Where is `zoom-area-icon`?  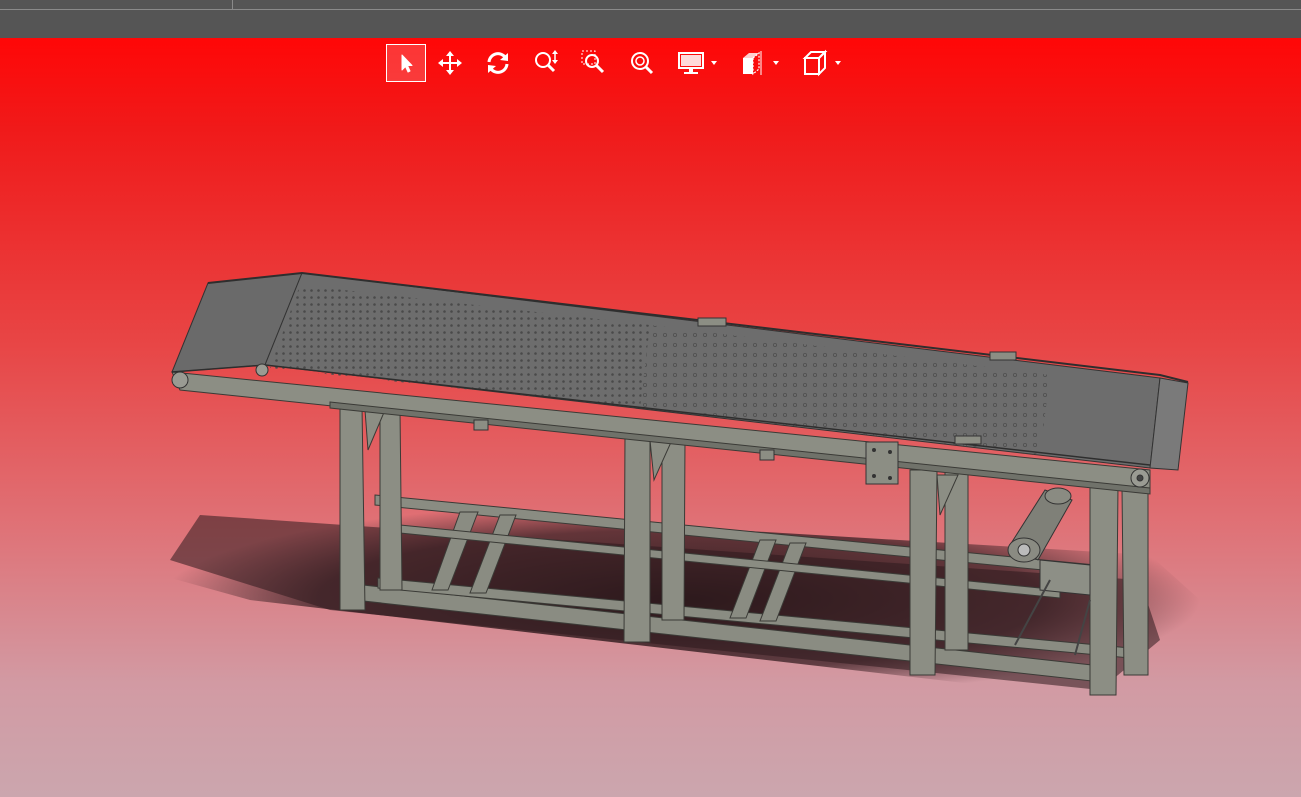 zoom-area-icon is located at coordinates (593, 62).